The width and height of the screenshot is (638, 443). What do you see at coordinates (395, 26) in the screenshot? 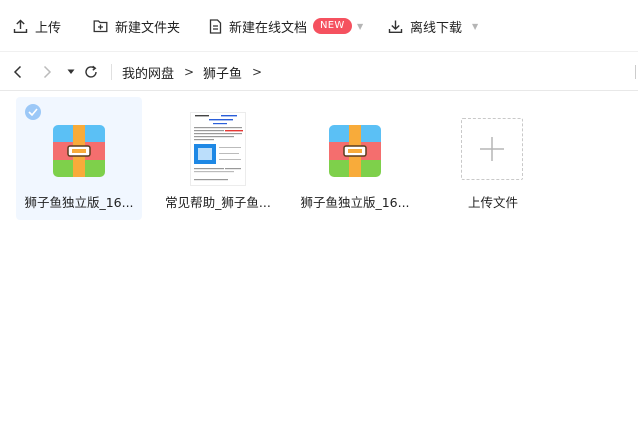
I see `download-icon` at bounding box center [395, 26].